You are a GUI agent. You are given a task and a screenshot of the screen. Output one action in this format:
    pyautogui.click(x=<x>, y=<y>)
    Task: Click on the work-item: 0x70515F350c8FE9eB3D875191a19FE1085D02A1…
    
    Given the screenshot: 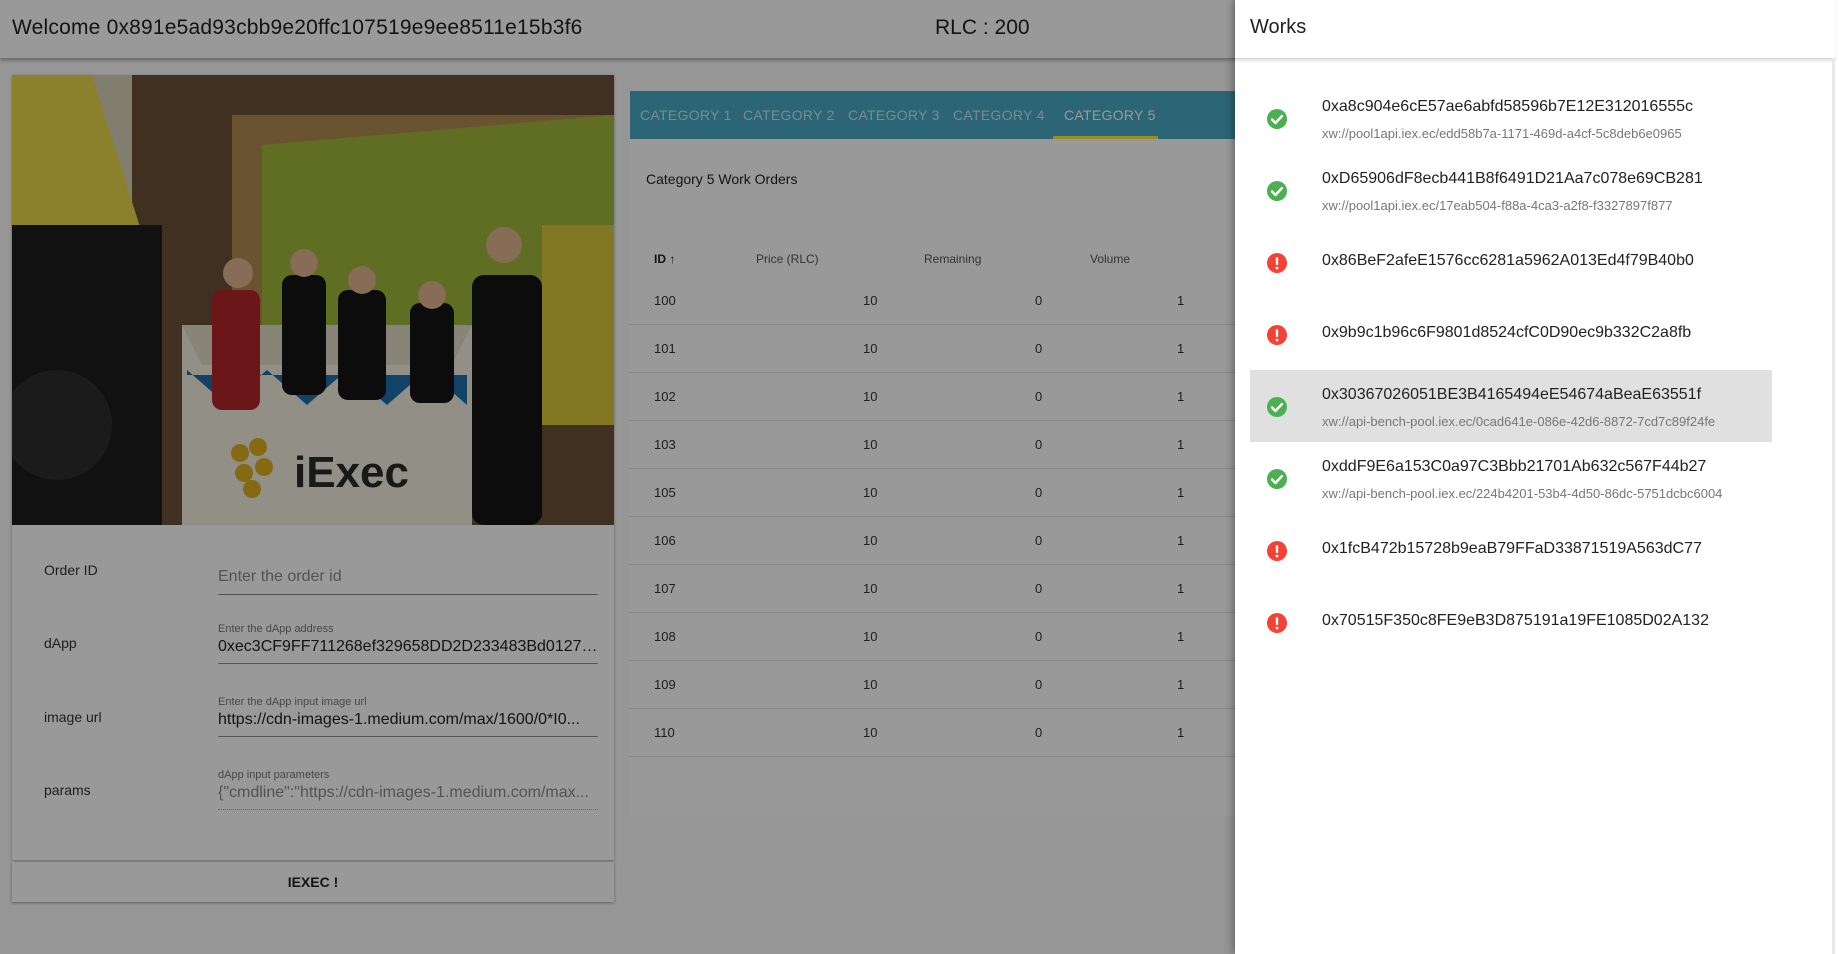 What is the action you would take?
    pyautogui.click(x=1511, y=622)
    